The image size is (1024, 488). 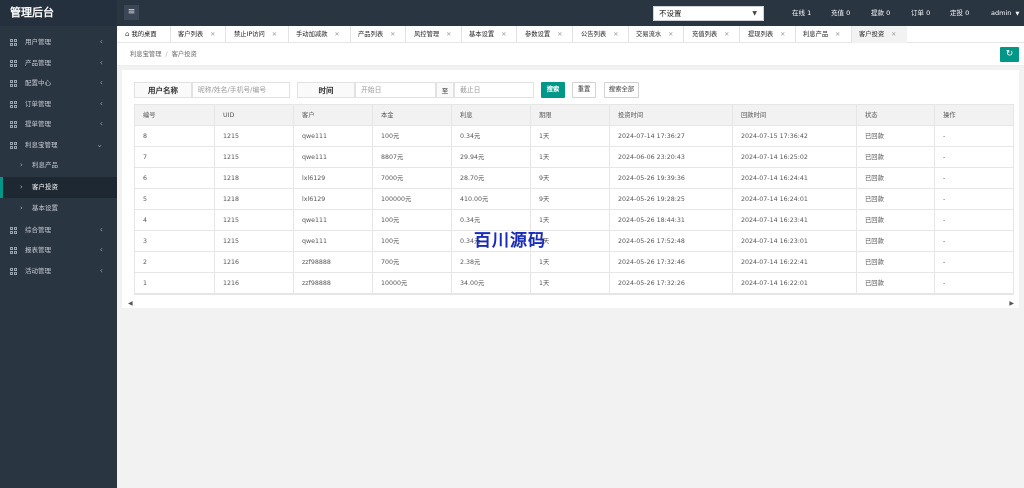 I want to click on sidebar-item-config-center: 配置中心 ‹, so click(x=58, y=83).